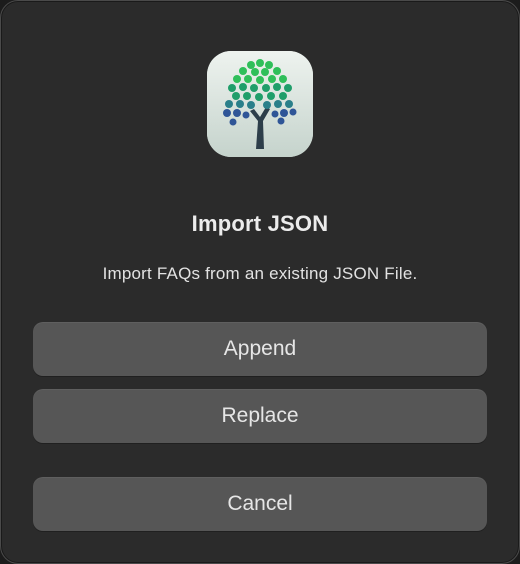  I want to click on dialog-title: Import JSON, so click(260, 223).